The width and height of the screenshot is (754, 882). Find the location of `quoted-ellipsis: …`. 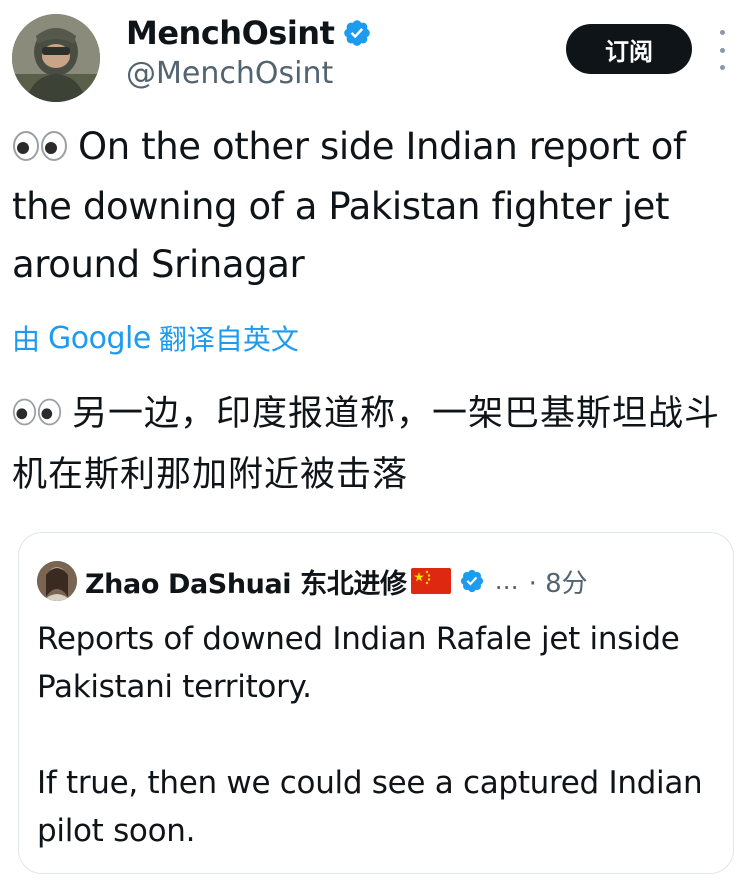

quoted-ellipsis: … is located at coordinates (506, 581).